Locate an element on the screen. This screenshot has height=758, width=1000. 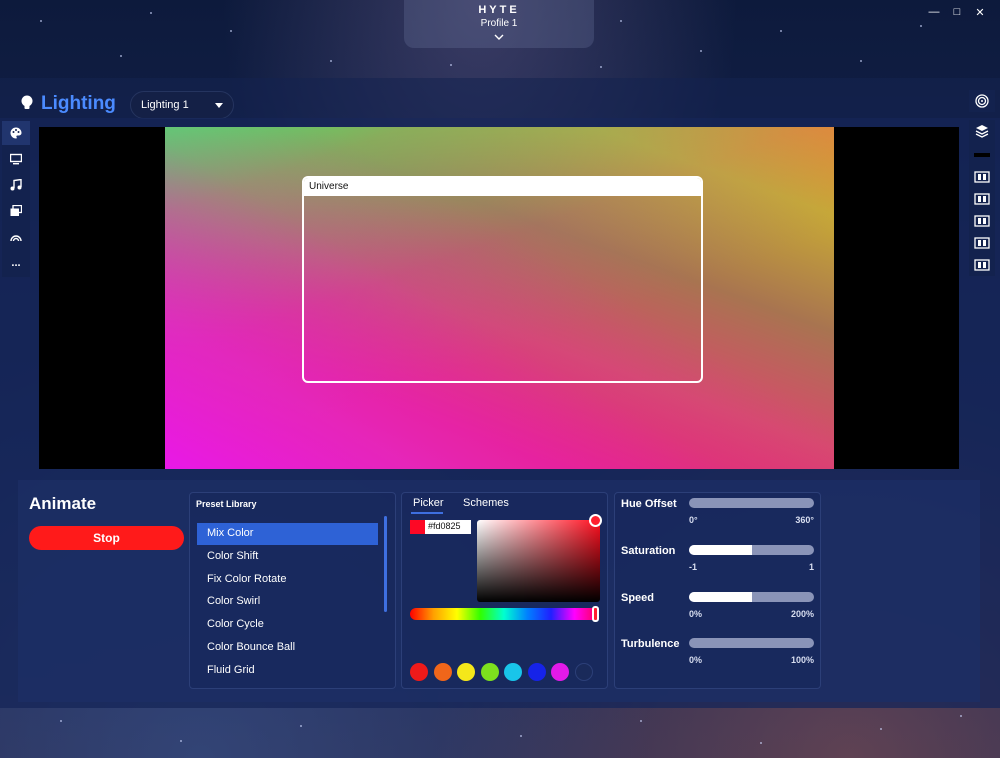
lightbulb-icon is located at coordinates (27, 103).